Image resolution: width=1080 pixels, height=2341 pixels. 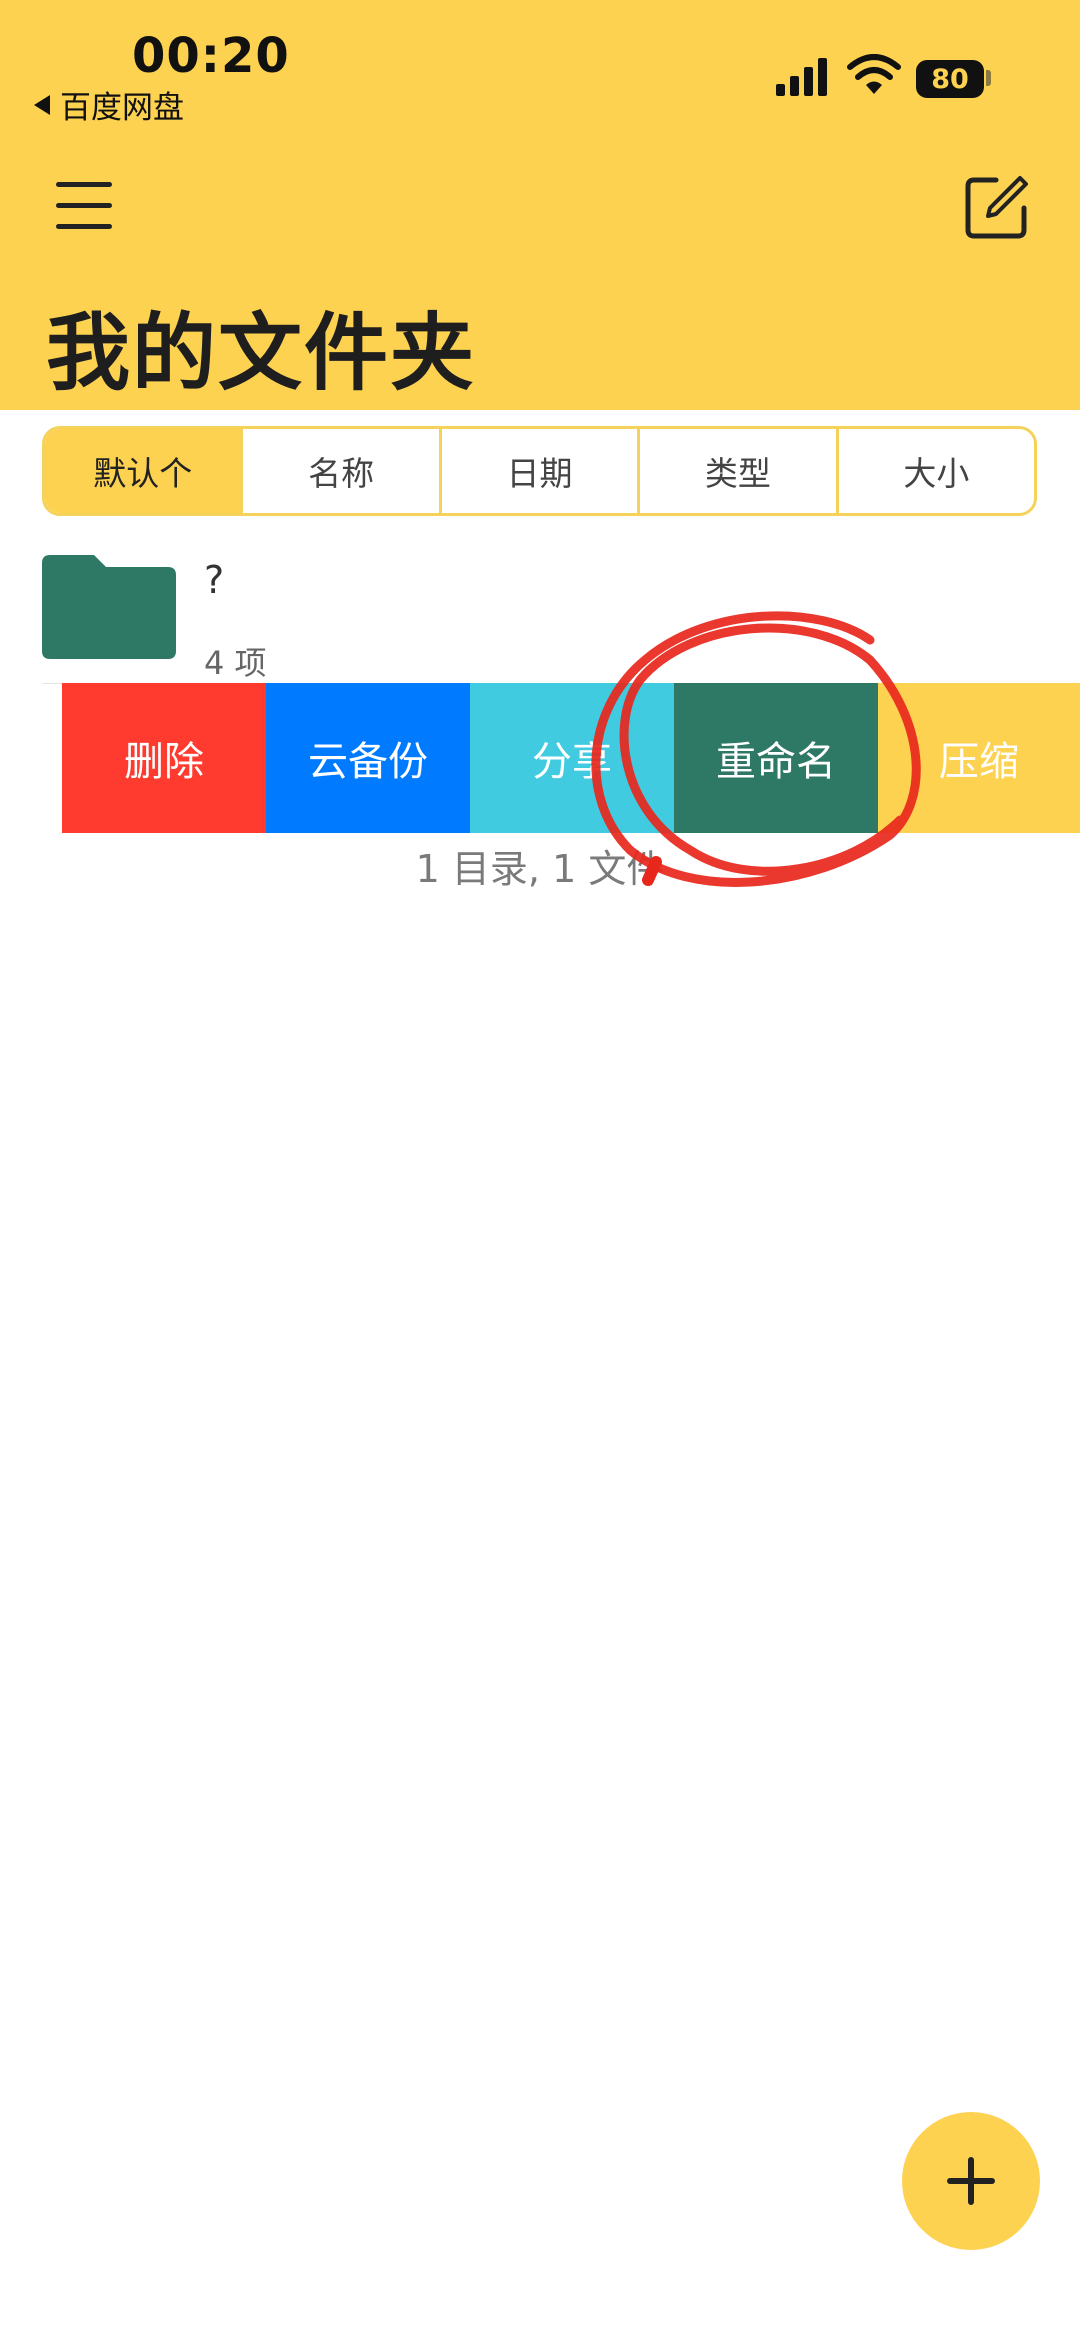 What do you see at coordinates (368, 758) in the screenshot?
I see `cloud-backup-button: 云备份` at bounding box center [368, 758].